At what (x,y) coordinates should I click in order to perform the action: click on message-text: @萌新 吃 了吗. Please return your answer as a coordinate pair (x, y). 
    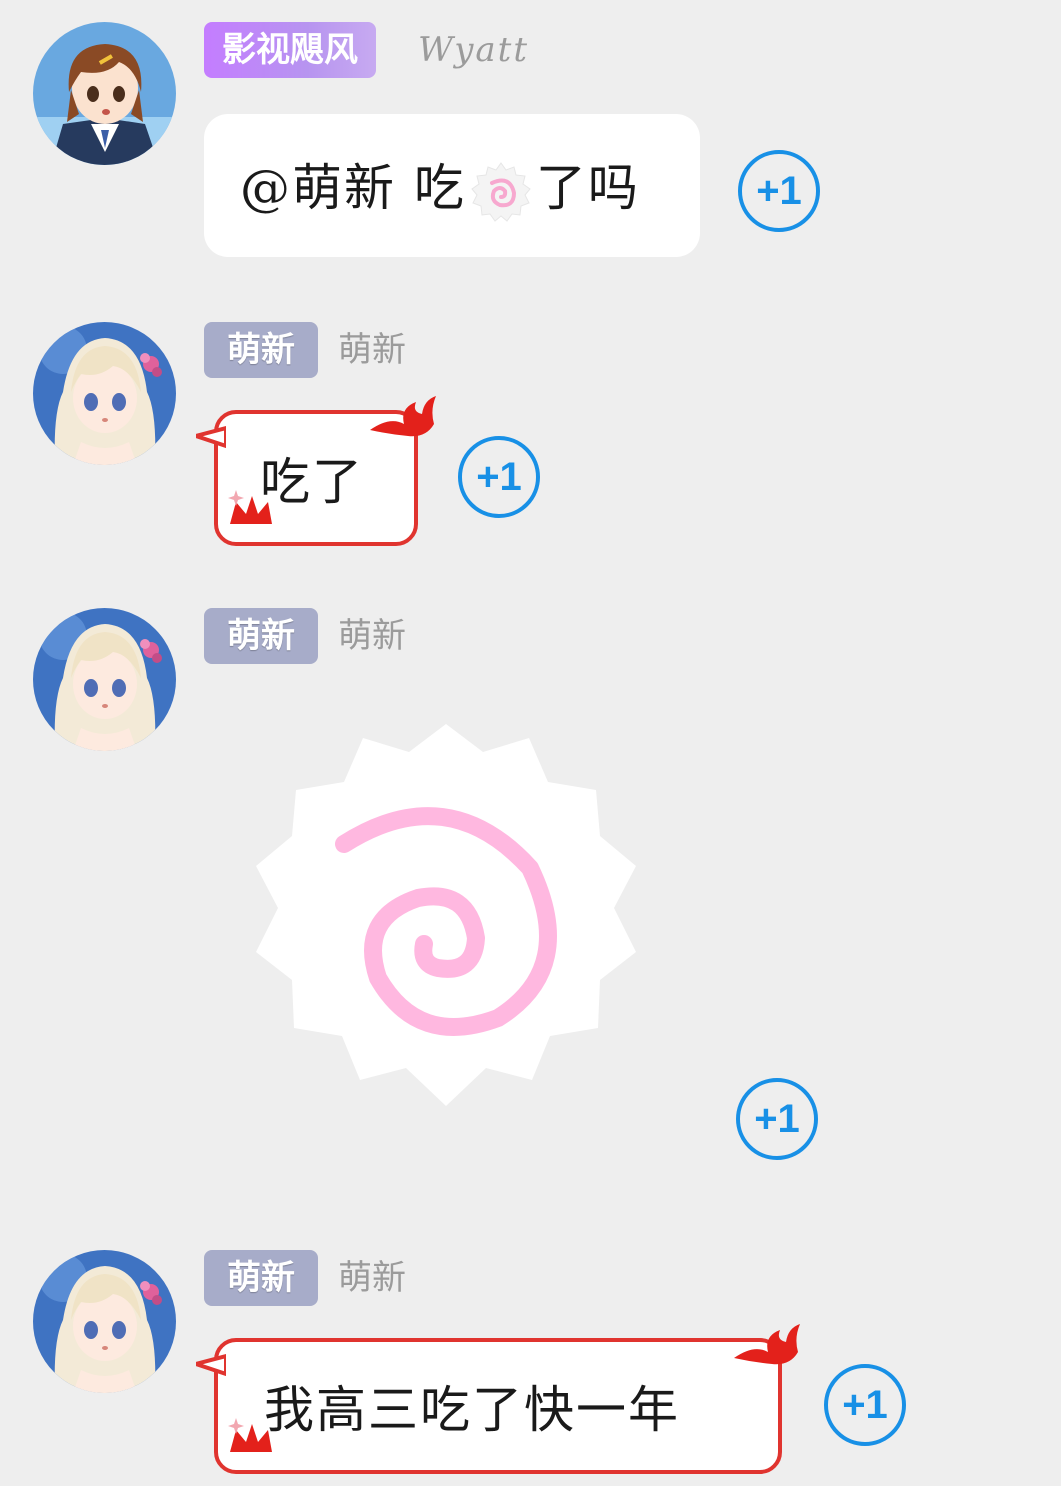
    Looking at the image, I should click on (440, 185).